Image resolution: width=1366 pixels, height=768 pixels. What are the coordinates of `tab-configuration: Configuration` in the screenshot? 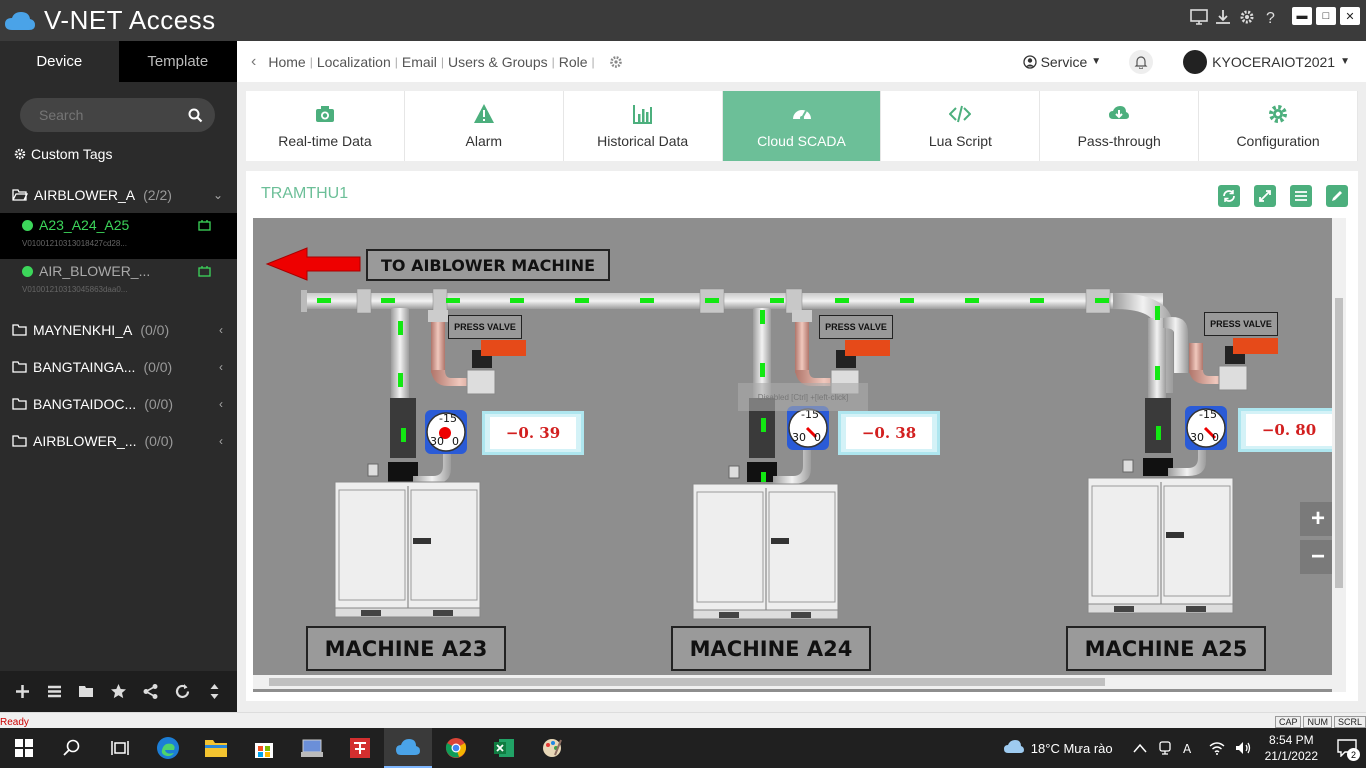 It's located at (1279, 126).